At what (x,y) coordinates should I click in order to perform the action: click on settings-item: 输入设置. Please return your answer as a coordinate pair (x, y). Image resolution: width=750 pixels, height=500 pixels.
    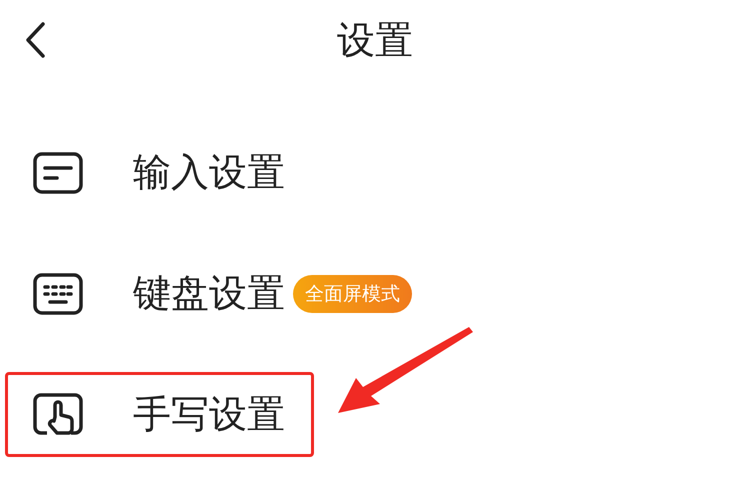
    Looking at the image, I should click on (159, 172).